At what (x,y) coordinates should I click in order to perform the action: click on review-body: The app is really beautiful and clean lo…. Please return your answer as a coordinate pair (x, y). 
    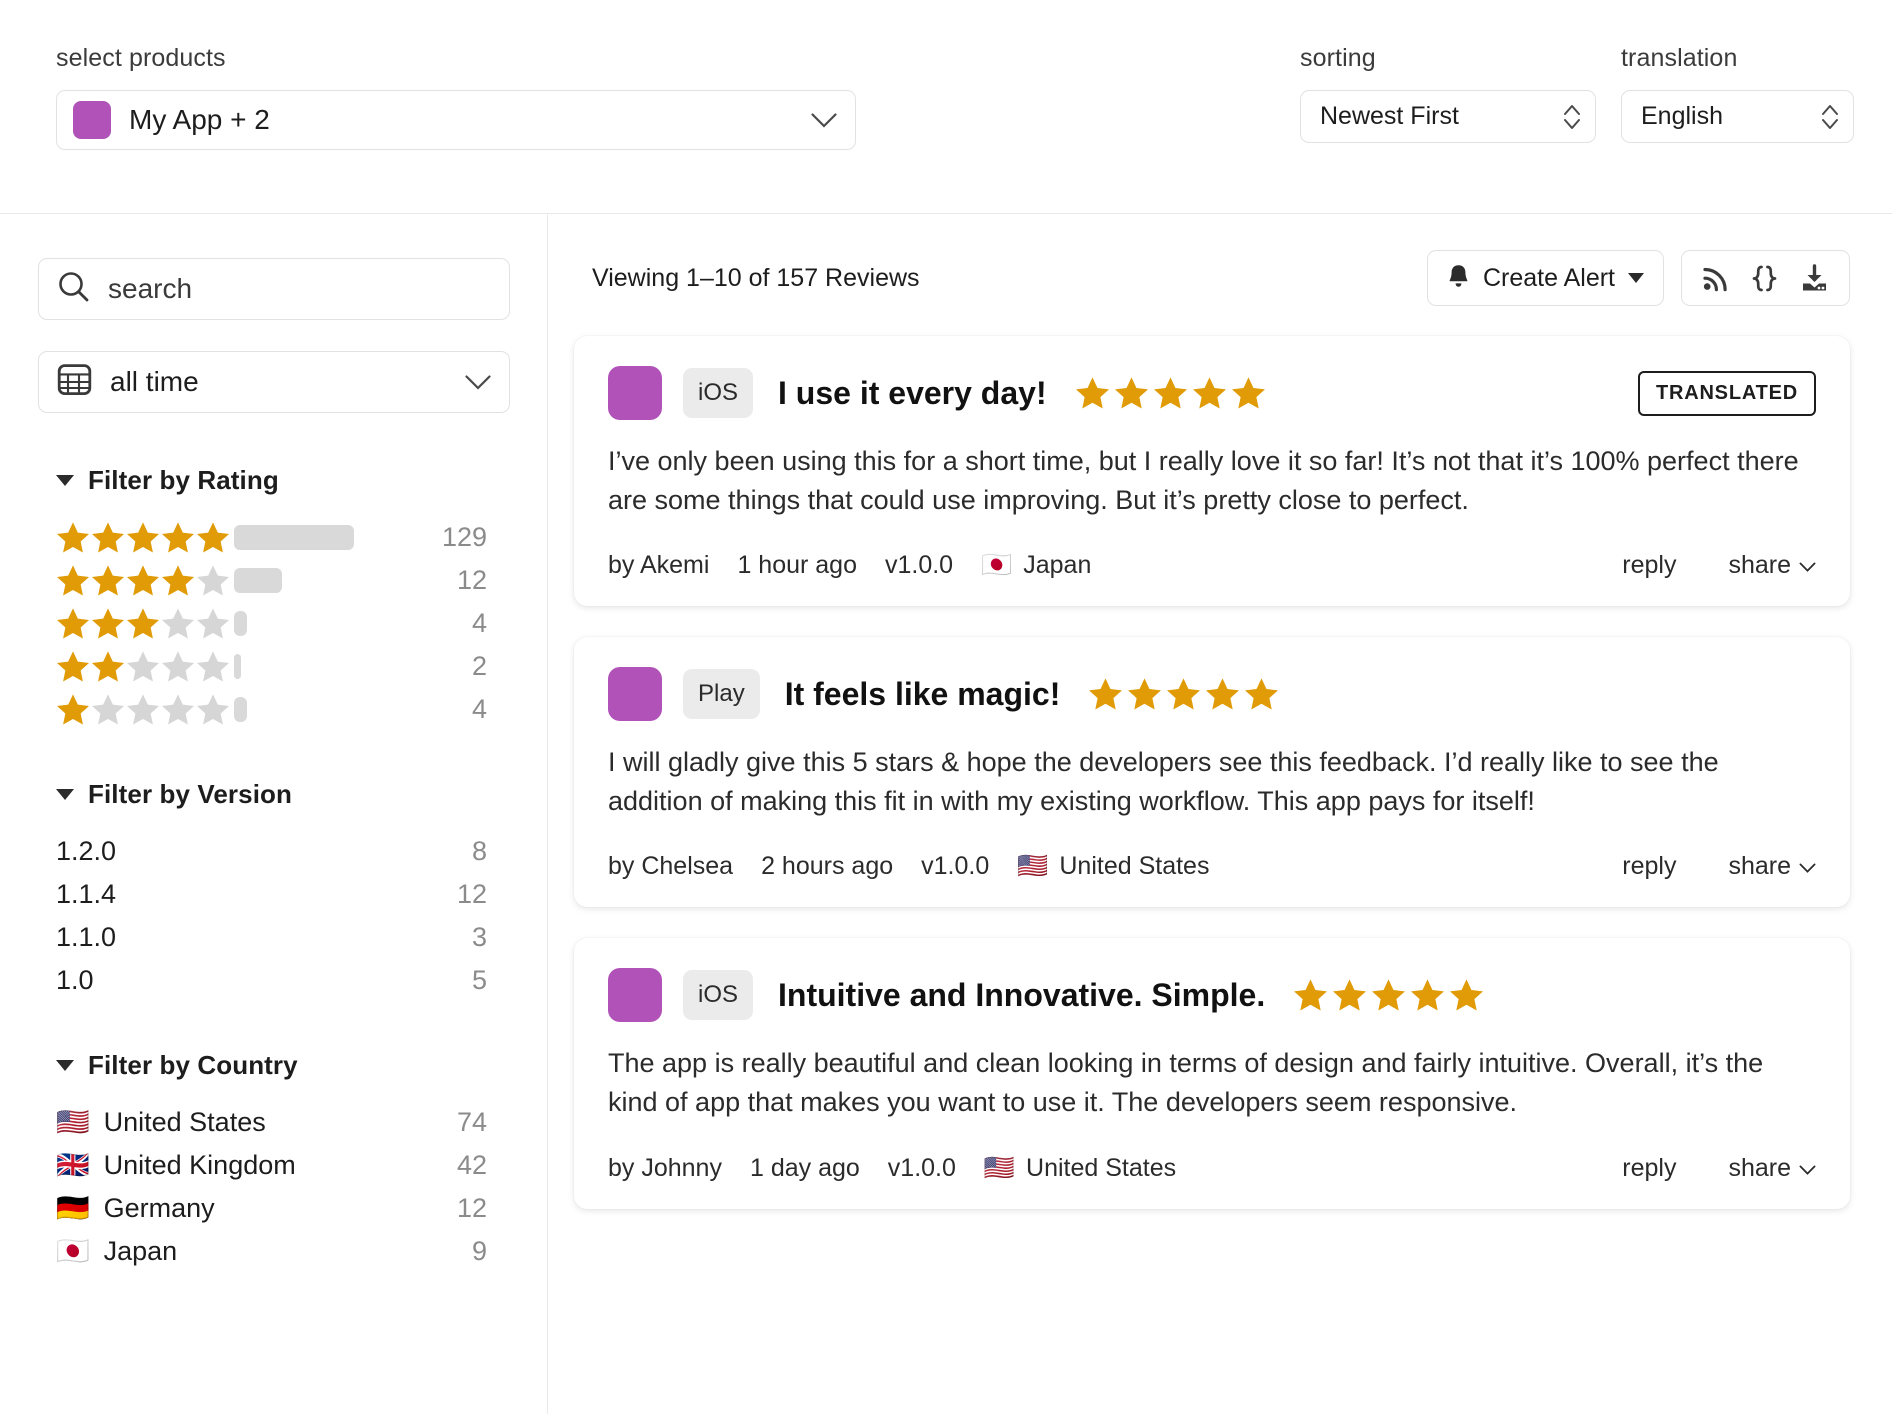
    Looking at the image, I should click on (1186, 1083).